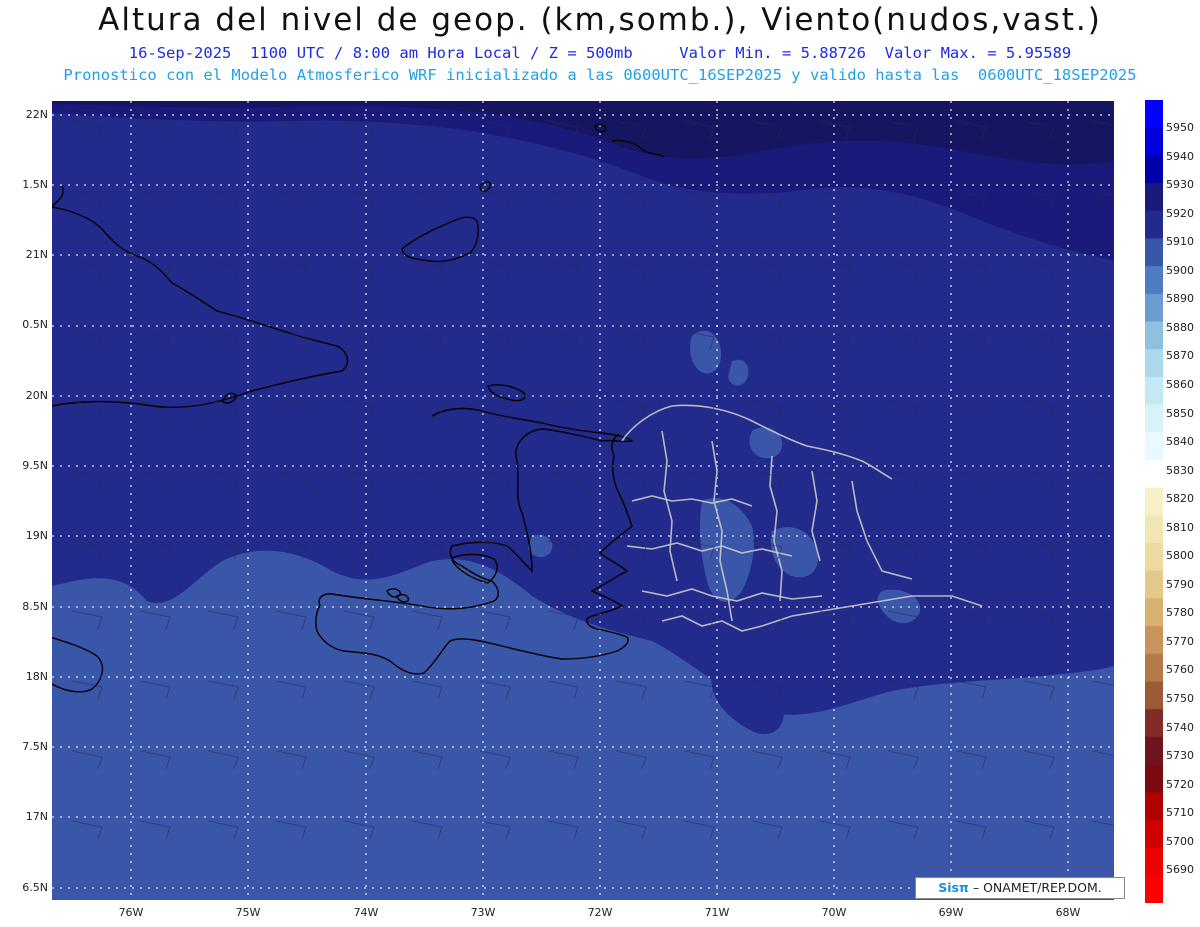 The width and height of the screenshot is (1200, 927). What do you see at coordinates (953, 887) in the screenshot?
I see `sis-logo-text: Sisπ` at bounding box center [953, 887].